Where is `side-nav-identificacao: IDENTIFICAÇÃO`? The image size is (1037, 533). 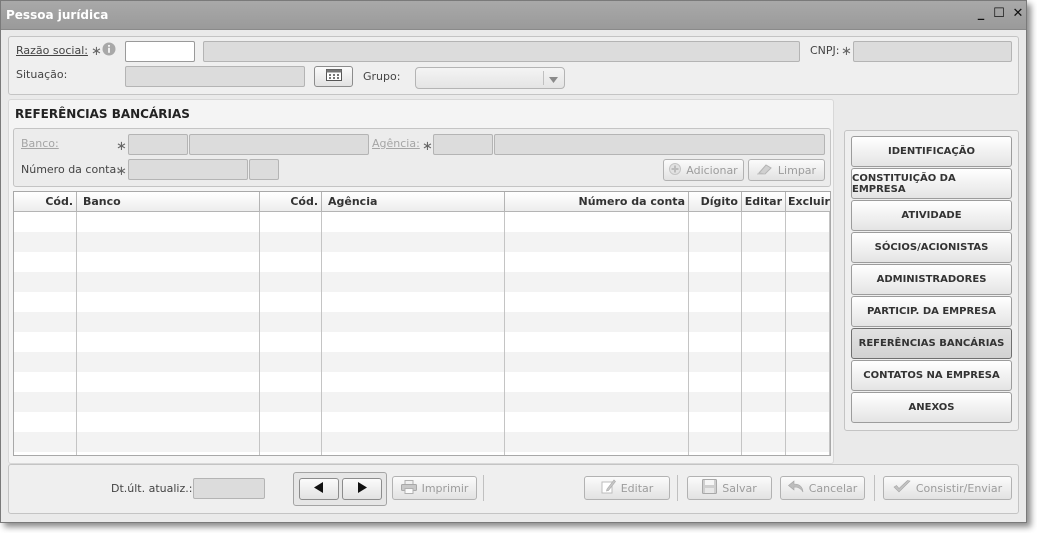
side-nav-identificacao: IDENTIFICAÇÃO is located at coordinates (931, 151).